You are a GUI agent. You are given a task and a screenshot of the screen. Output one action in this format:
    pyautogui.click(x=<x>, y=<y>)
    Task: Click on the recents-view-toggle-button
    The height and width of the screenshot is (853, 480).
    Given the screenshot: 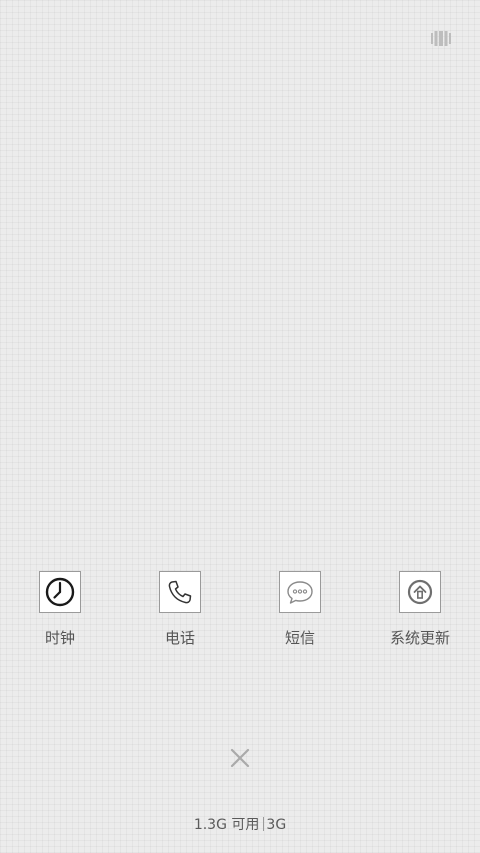 What is the action you would take?
    pyautogui.click(x=441, y=38)
    